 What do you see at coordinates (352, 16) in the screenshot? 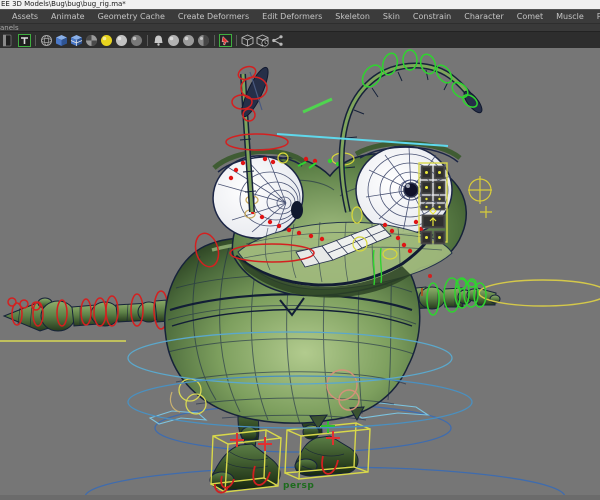
I see `menu-item-skeleton: Skeleton` at bounding box center [352, 16].